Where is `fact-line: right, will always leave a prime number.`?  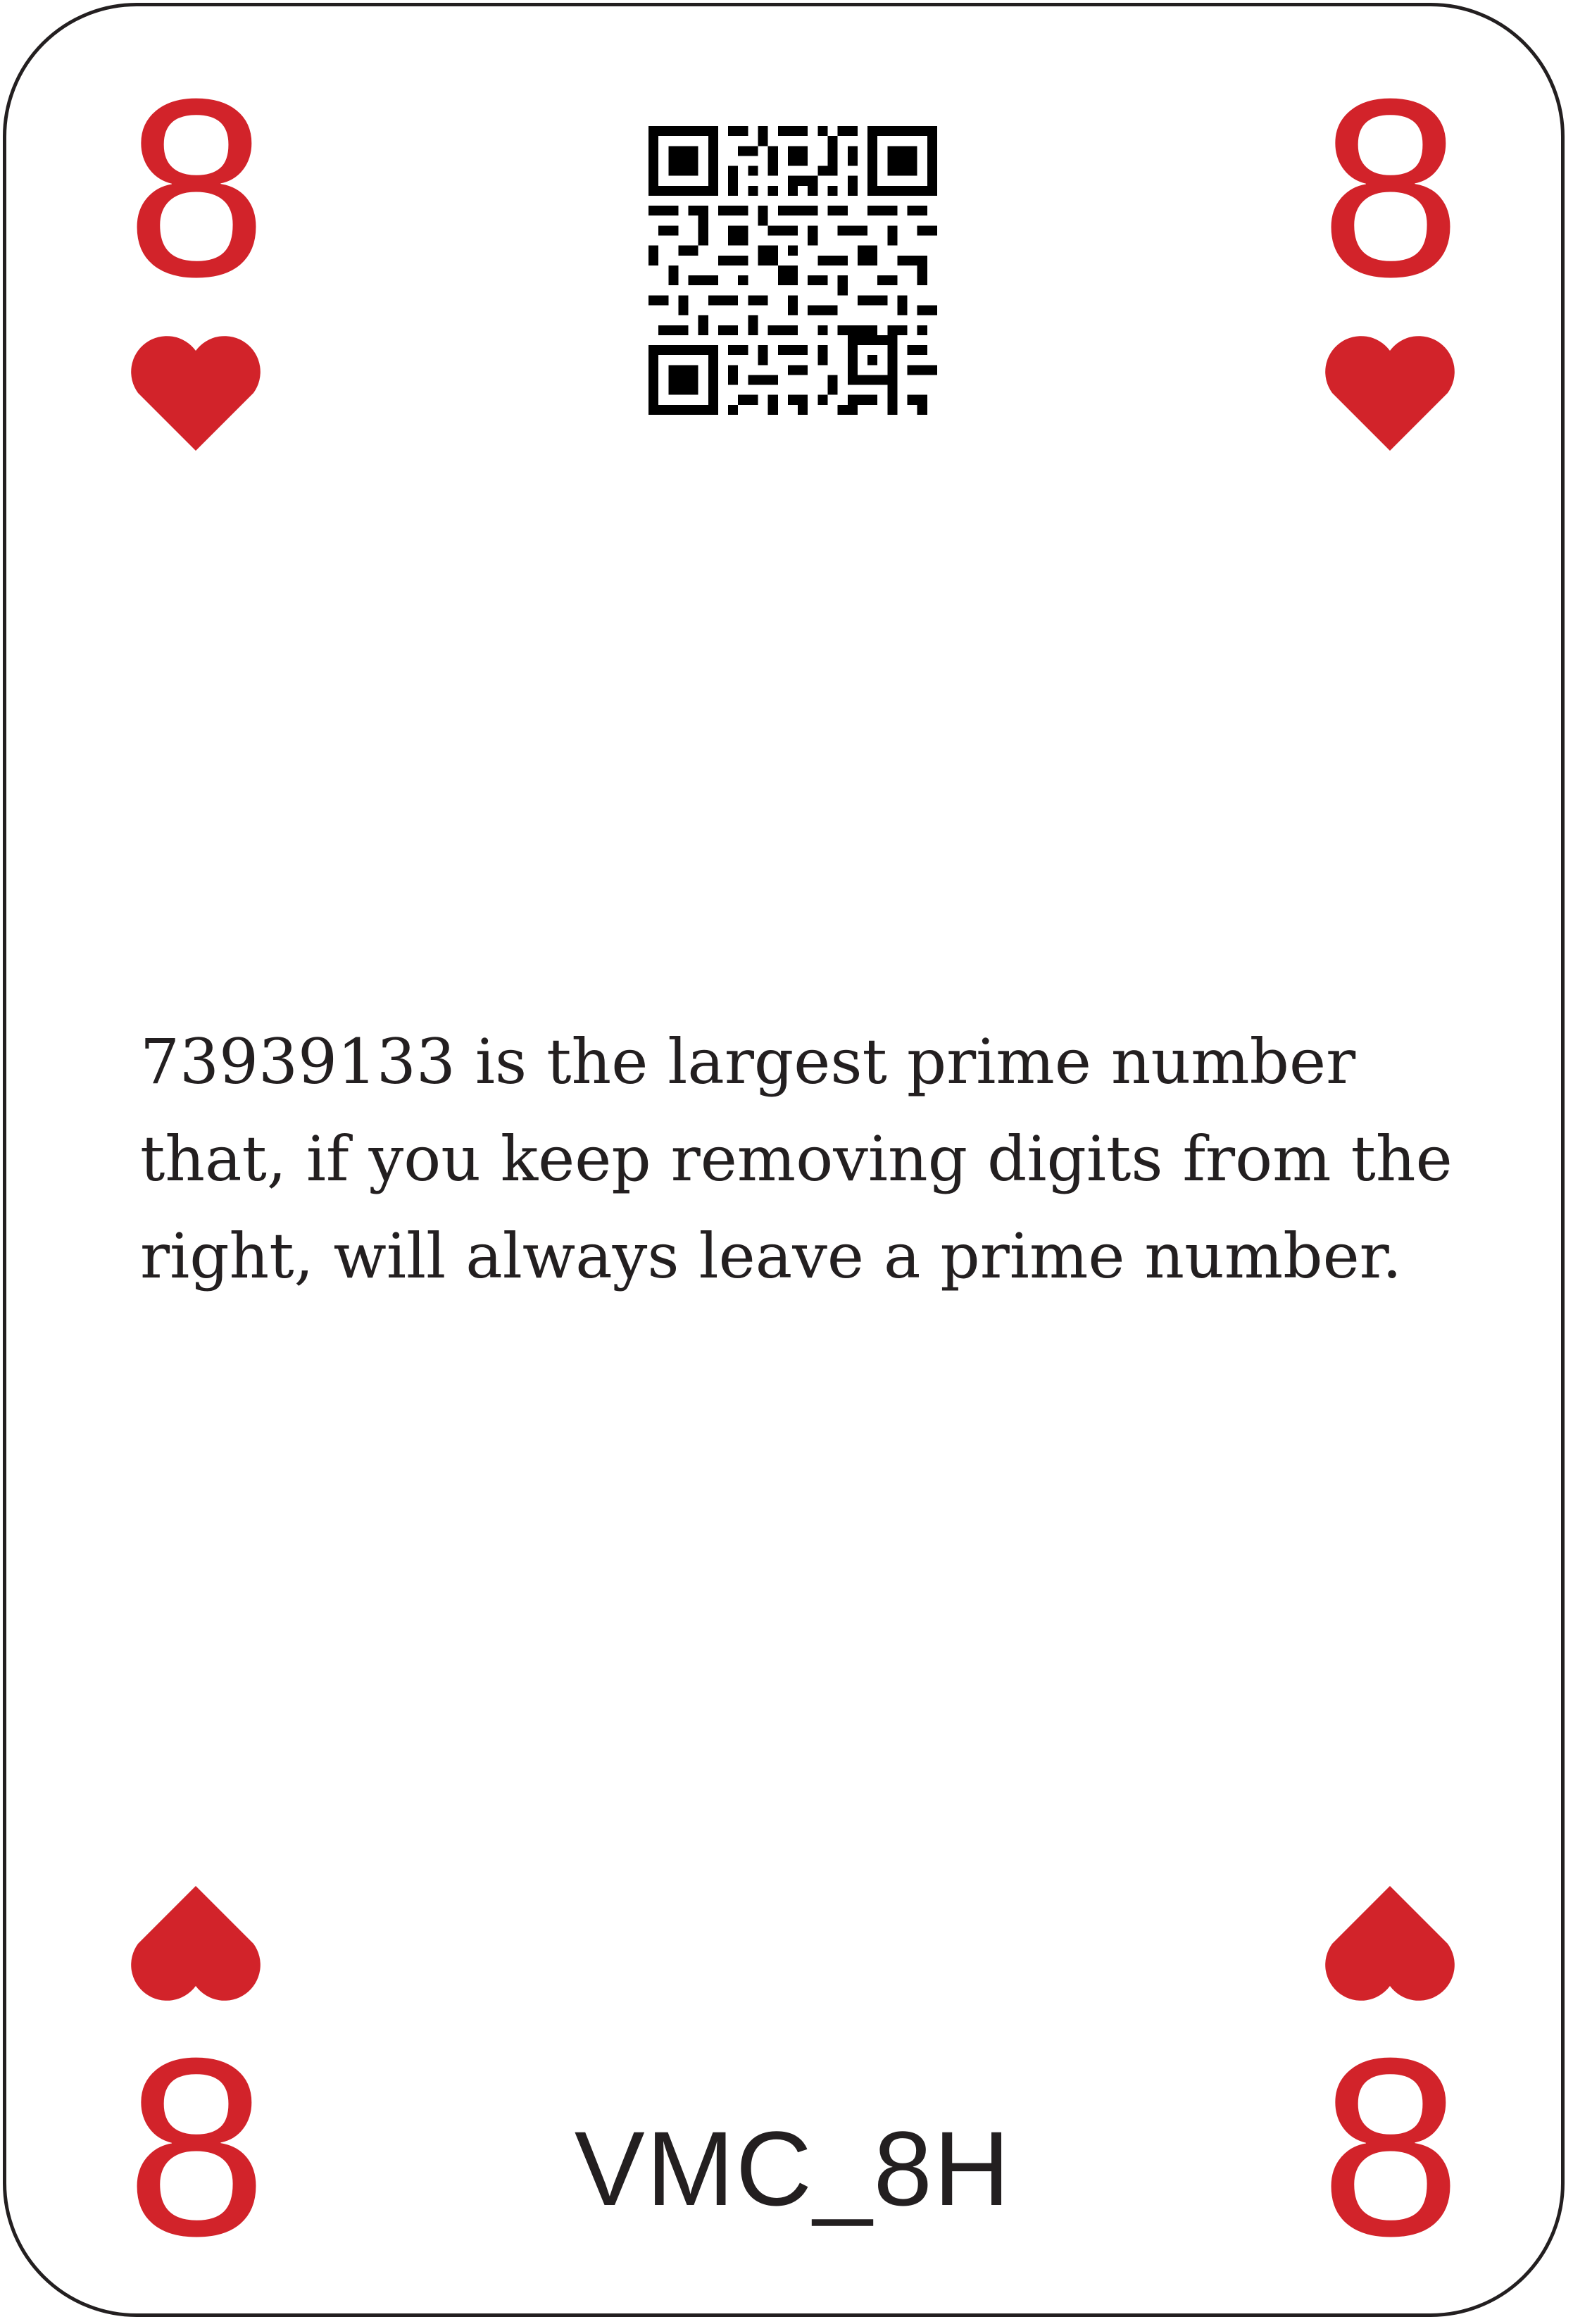 fact-line: right, will always leave a prime number. is located at coordinates (772, 1256).